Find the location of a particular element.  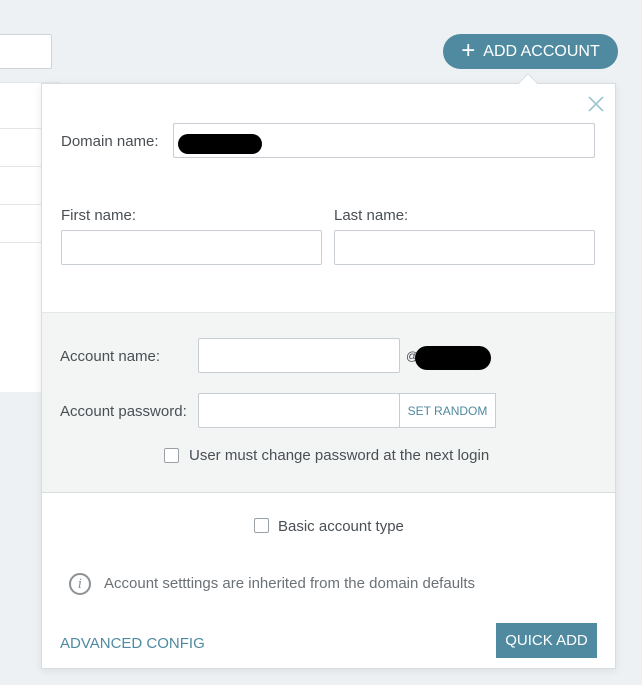

basic-account-checkbox is located at coordinates (261, 525).